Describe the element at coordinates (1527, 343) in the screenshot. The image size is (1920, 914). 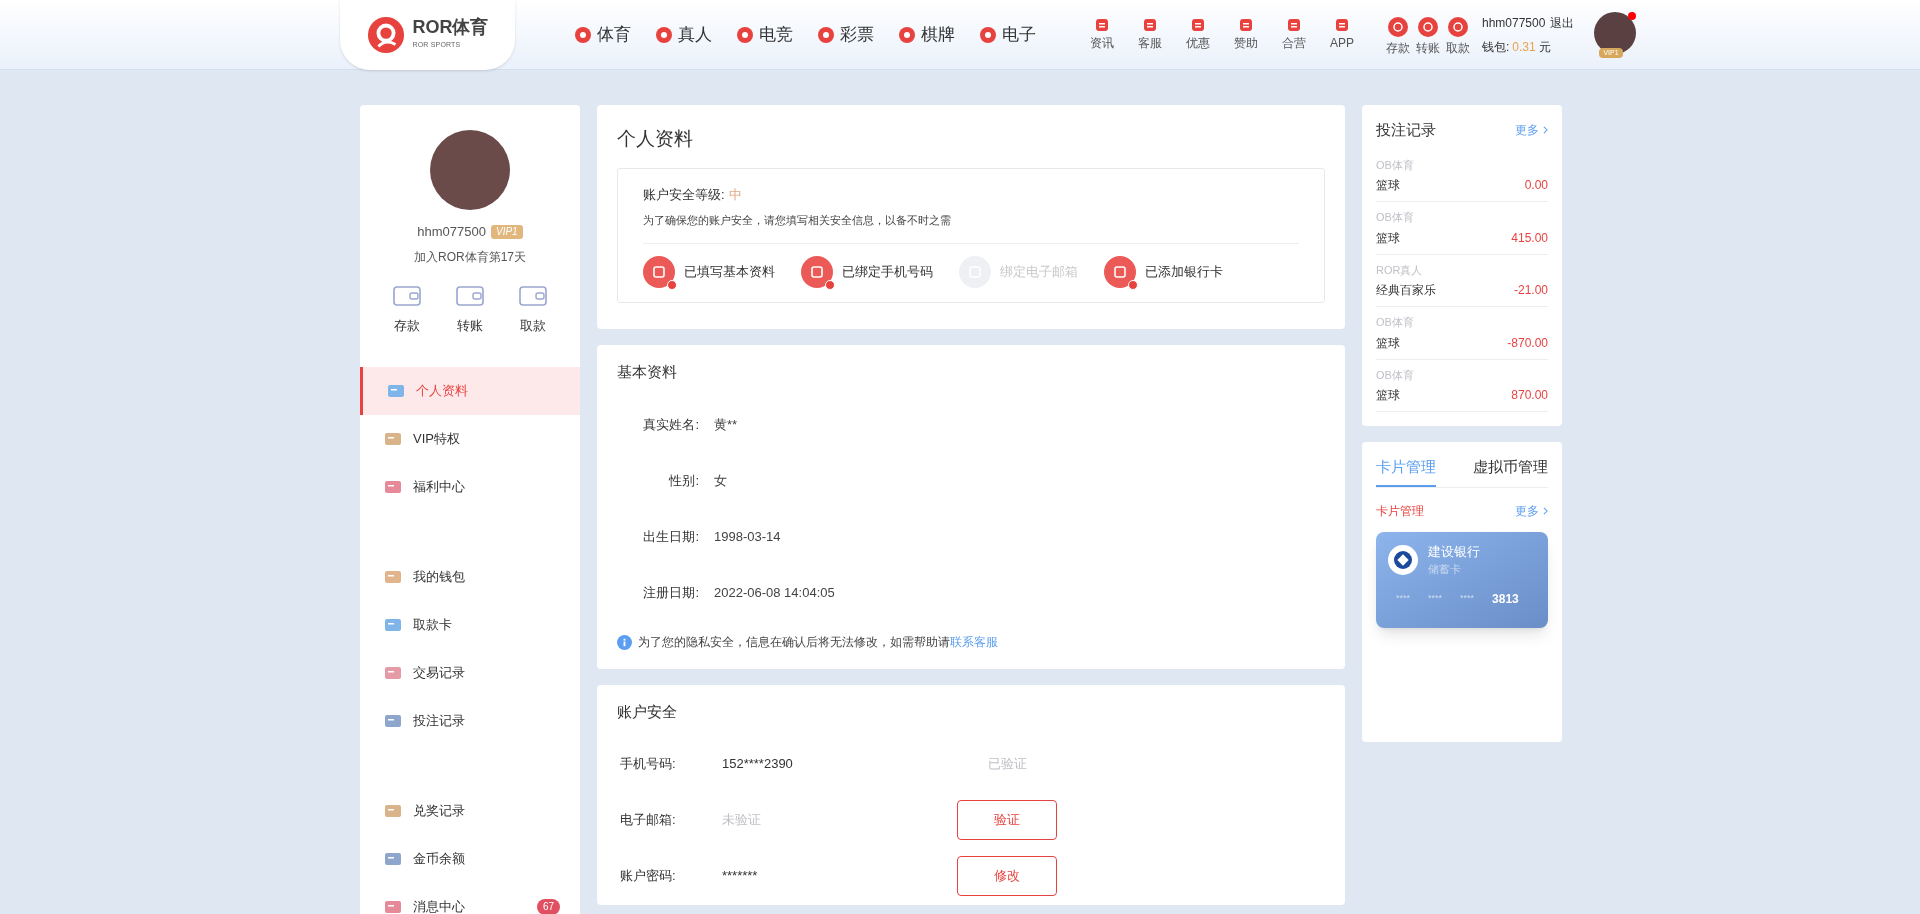
I see `bet-amount: -870.00` at that location.